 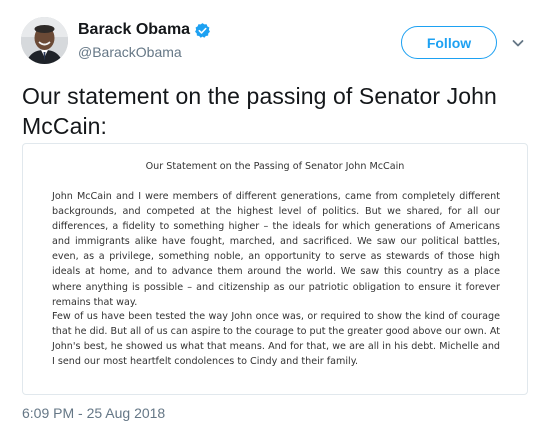 I want to click on author-name-row: Barack Obama, so click(x=144, y=30).